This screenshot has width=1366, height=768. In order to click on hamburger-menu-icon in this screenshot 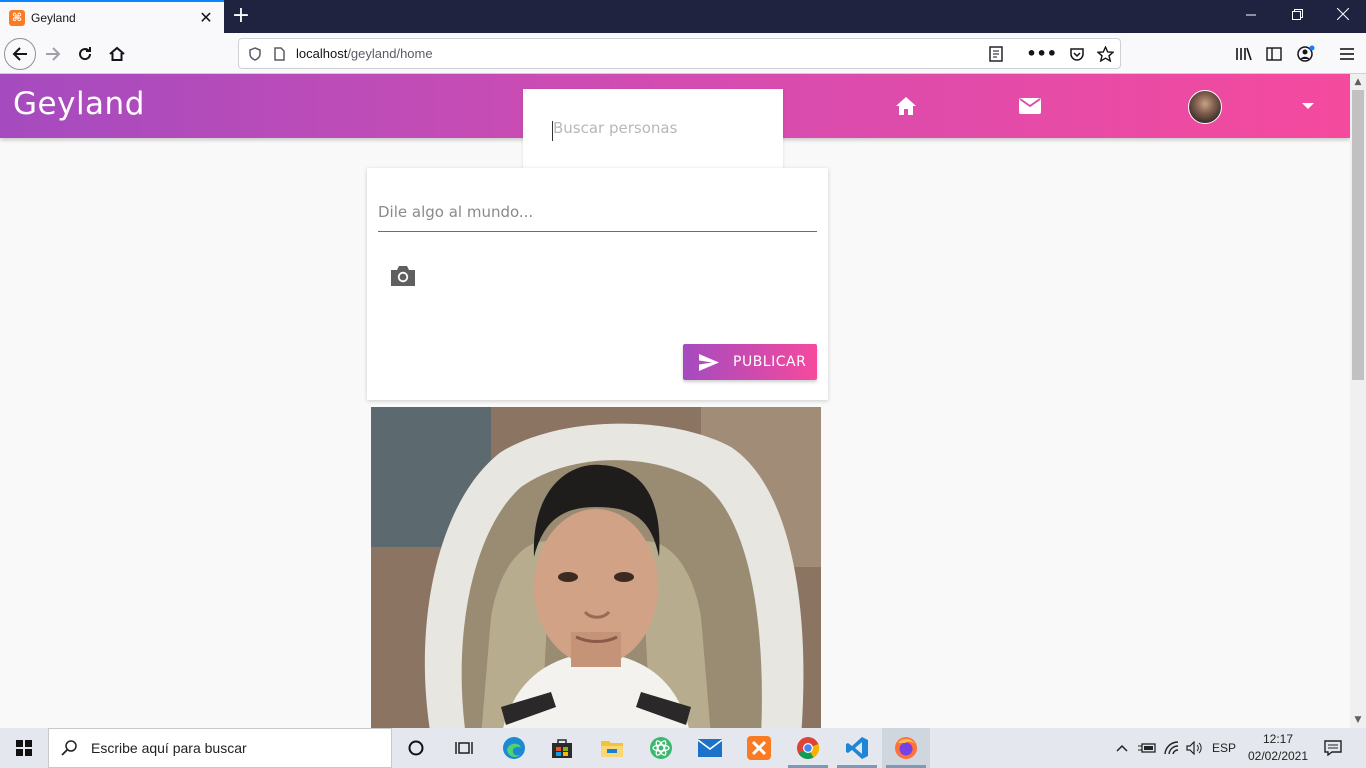, I will do `click(1347, 54)`.